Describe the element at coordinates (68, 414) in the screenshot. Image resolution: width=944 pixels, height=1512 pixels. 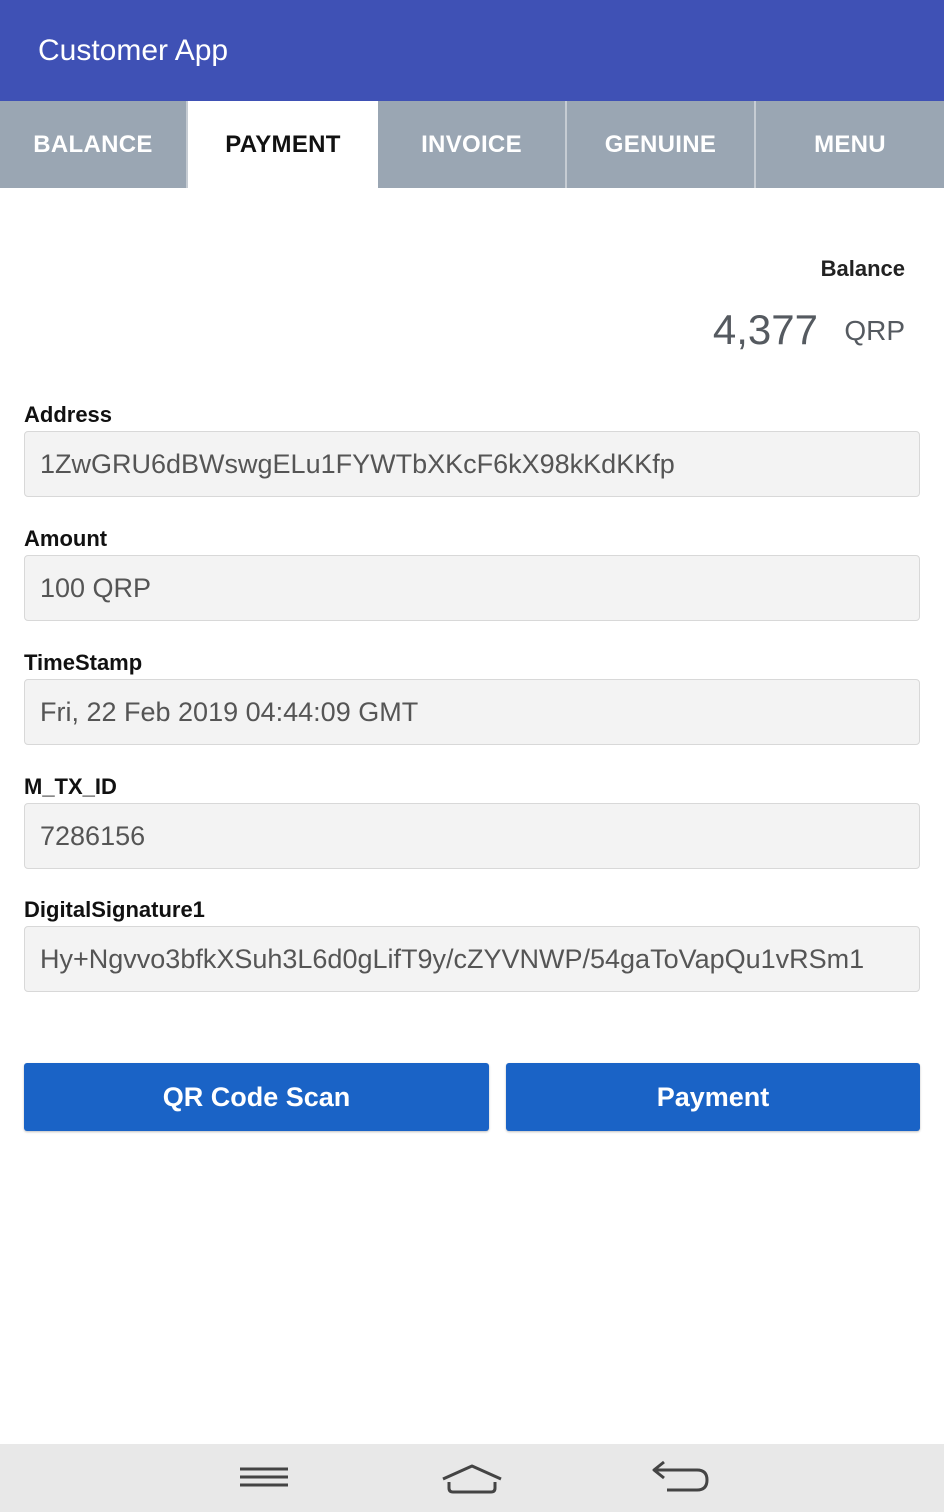
I see `address-label: Address` at that location.